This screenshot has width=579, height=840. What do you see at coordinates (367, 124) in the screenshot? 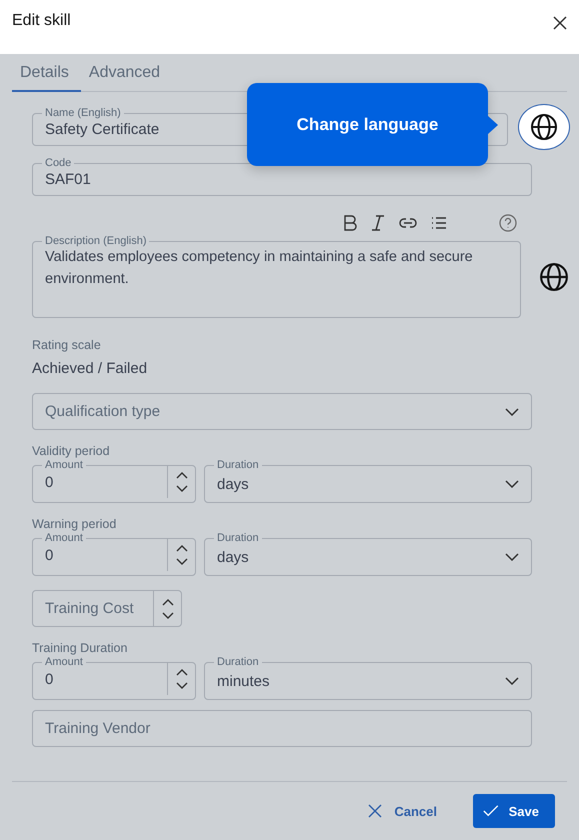
I see `language-tooltip: Change language` at bounding box center [367, 124].